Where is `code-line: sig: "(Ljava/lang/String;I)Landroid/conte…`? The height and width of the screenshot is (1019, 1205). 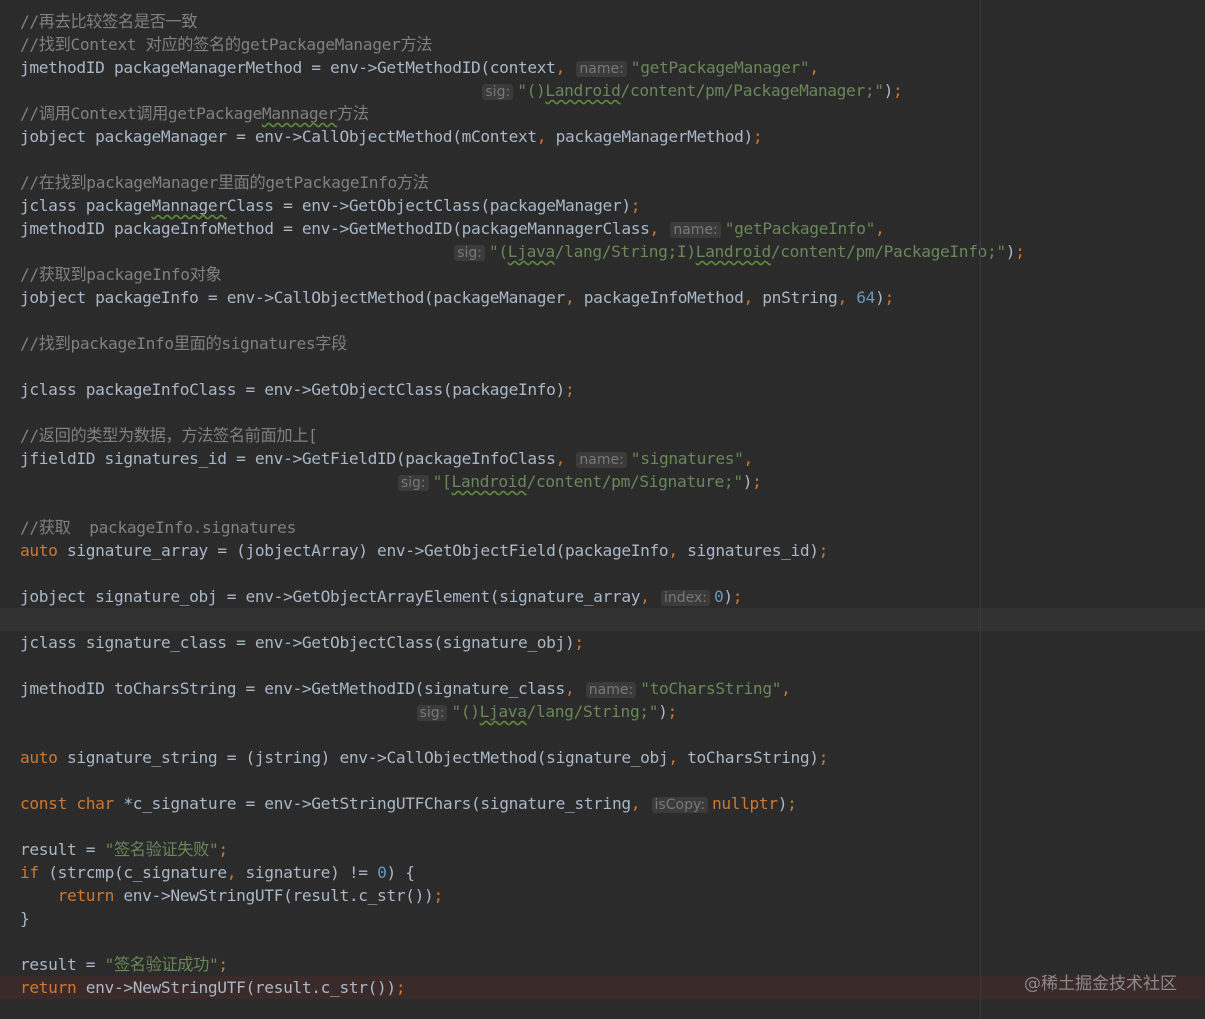 code-line: sig: "(Ljava/lang/String;I)Landroid/conte… is located at coordinates (602, 251).